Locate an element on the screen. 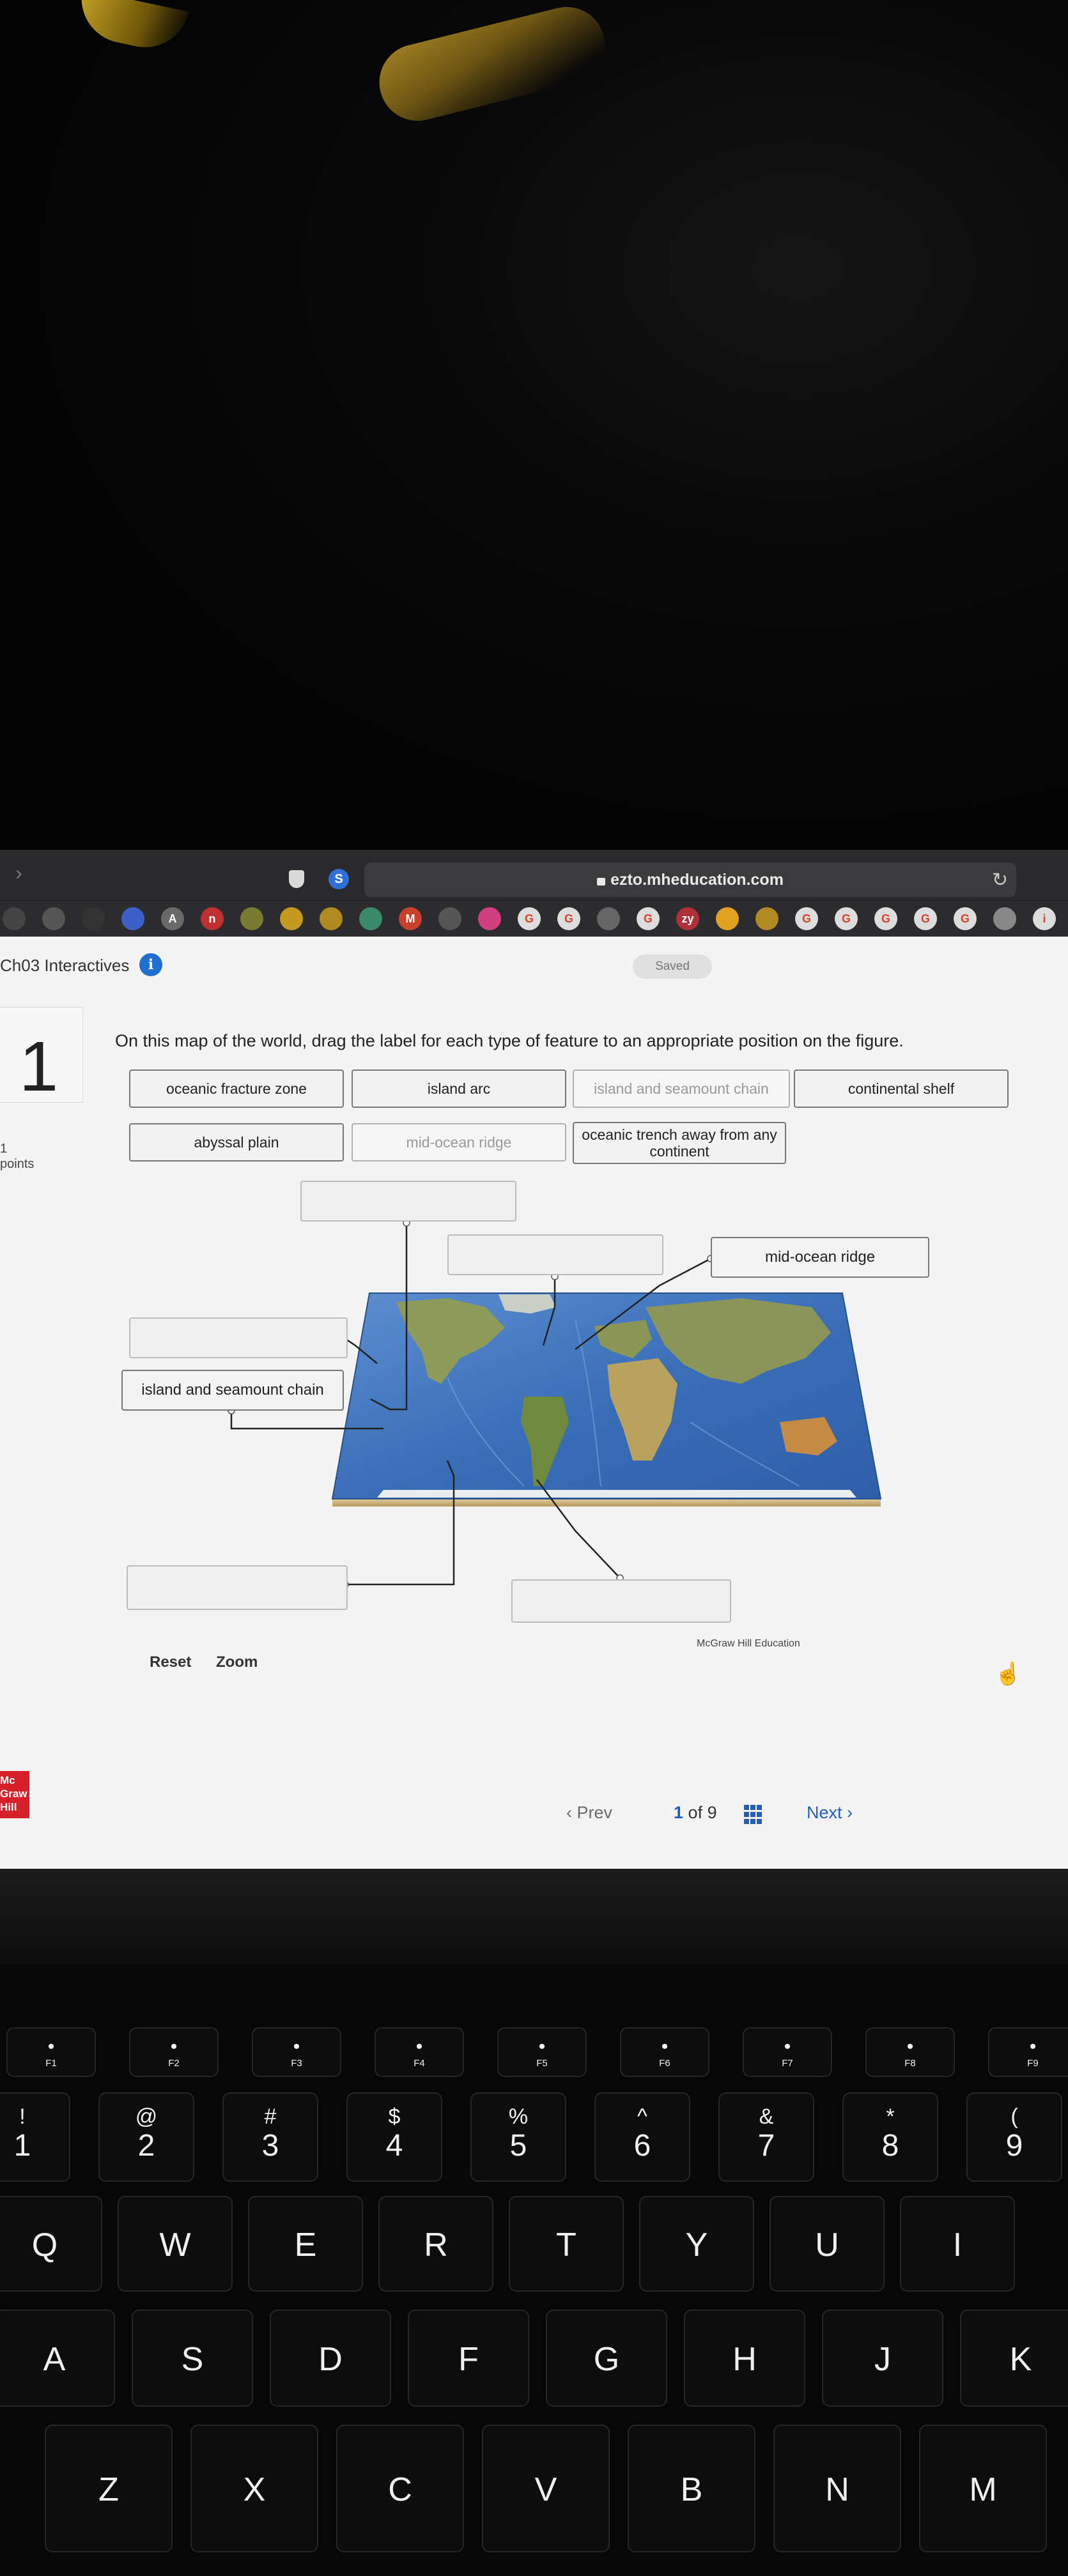 This screenshot has width=1068, height=2576. bookmark-bank-icon is located at coordinates (371, 918).